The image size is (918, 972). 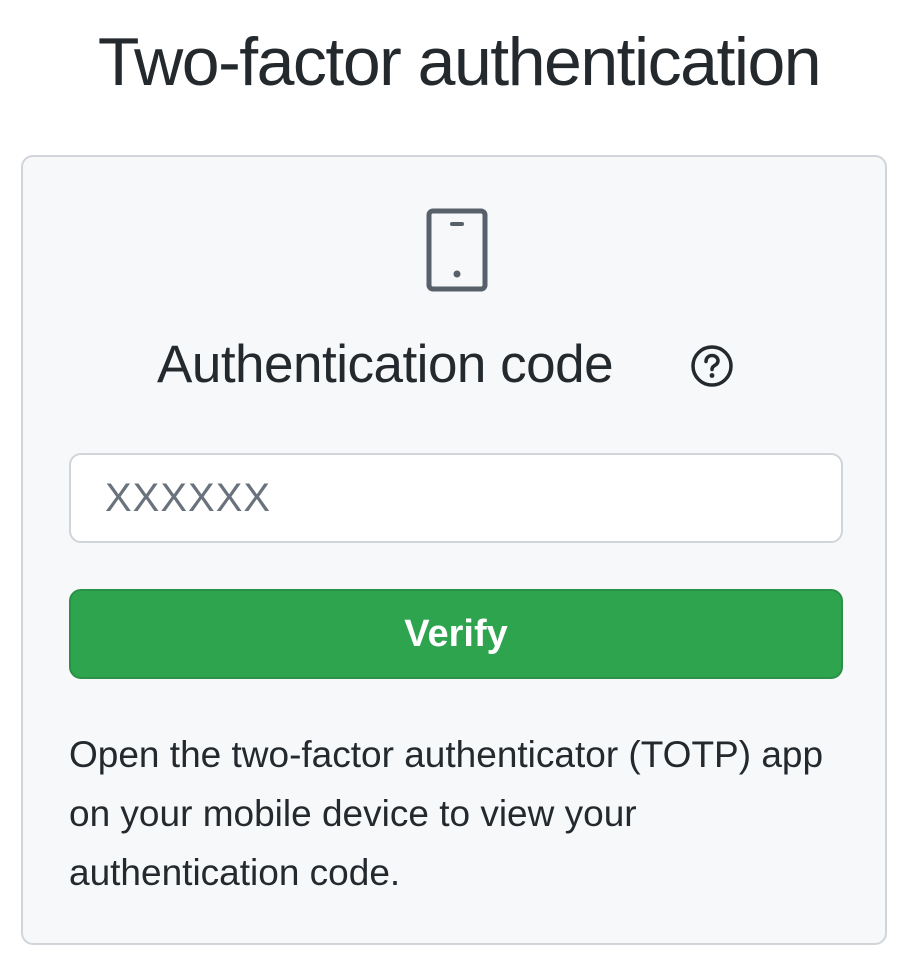 What do you see at coordinates (385, 364) in the screenshot?
I see `authentication-code-heading: Authentication code` at bounding box center [385, 364].